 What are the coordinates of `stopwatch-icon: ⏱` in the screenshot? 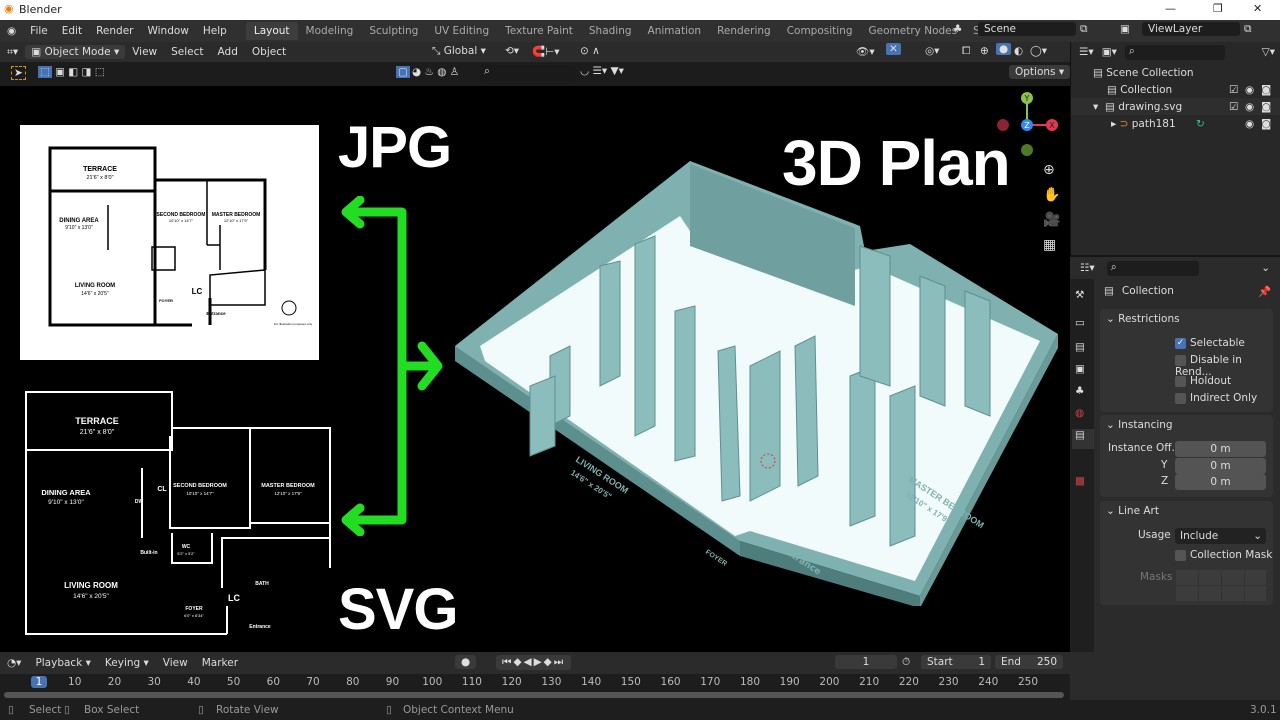 It's located at (906, 662).